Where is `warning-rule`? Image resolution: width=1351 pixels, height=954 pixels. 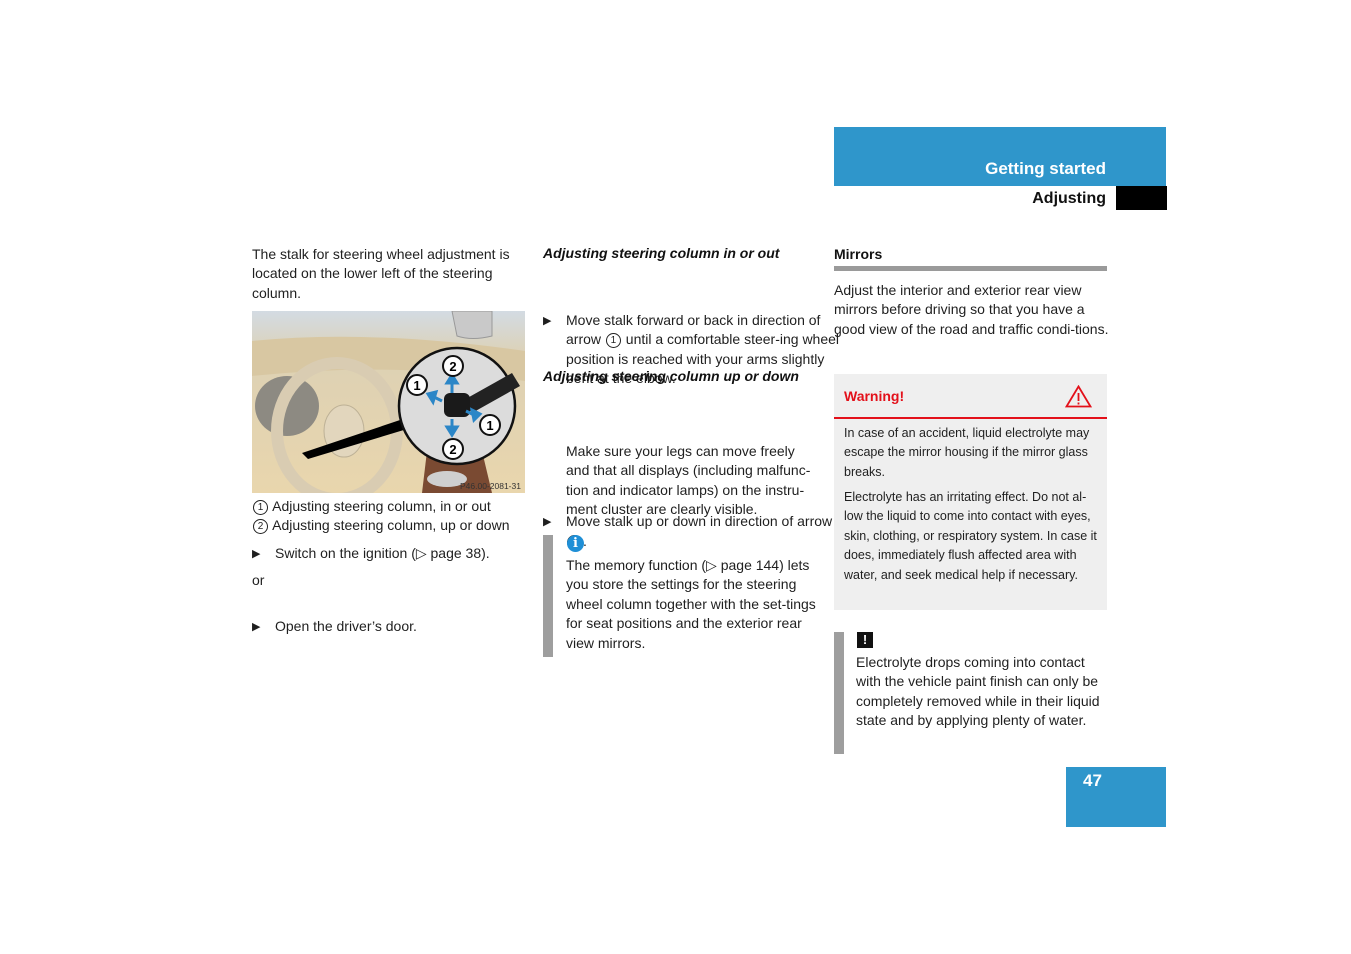
warning-rule is located at coordinates (970, 418).